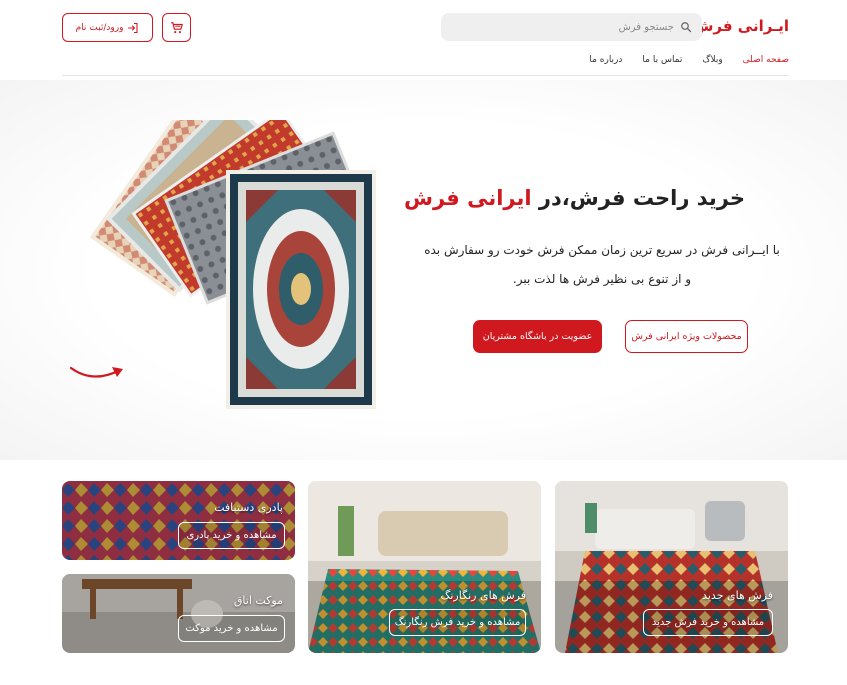 This screenshot has width=847, height=685. I want to click on card-title-colorful-rugs: فرش های رنگارنگ, so click(483, 595).